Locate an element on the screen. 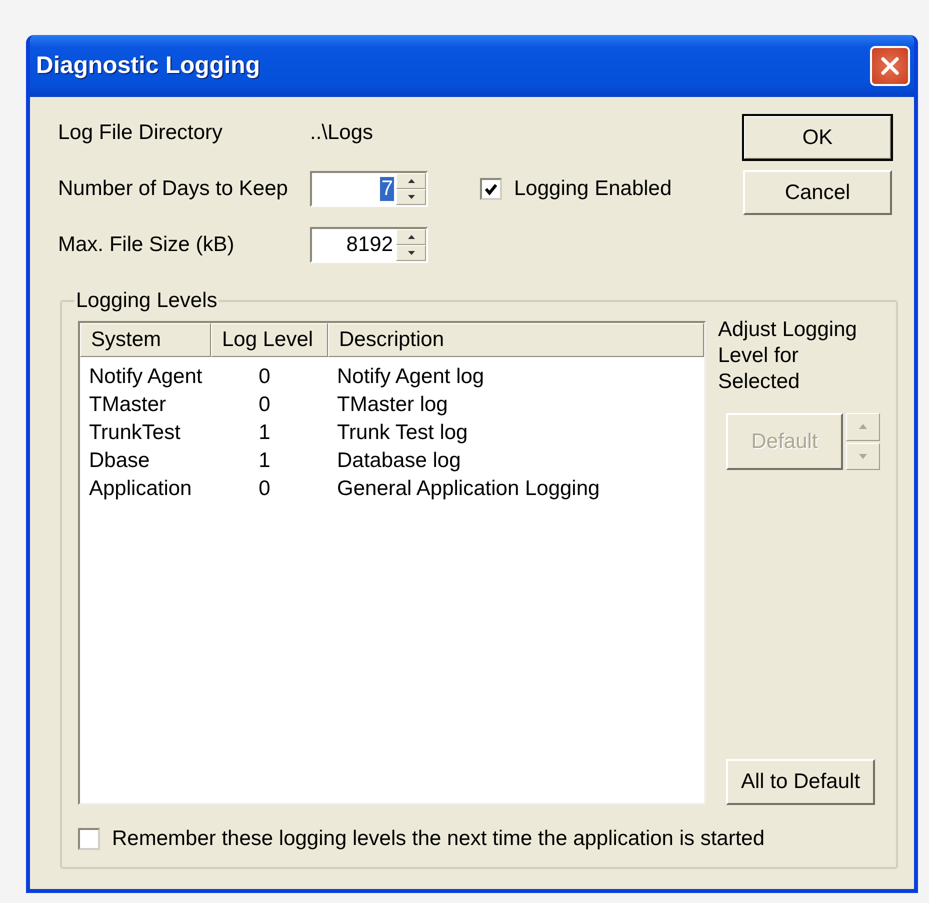  field-label: Max. File Size (kB) is located at coordinates (147, 245).